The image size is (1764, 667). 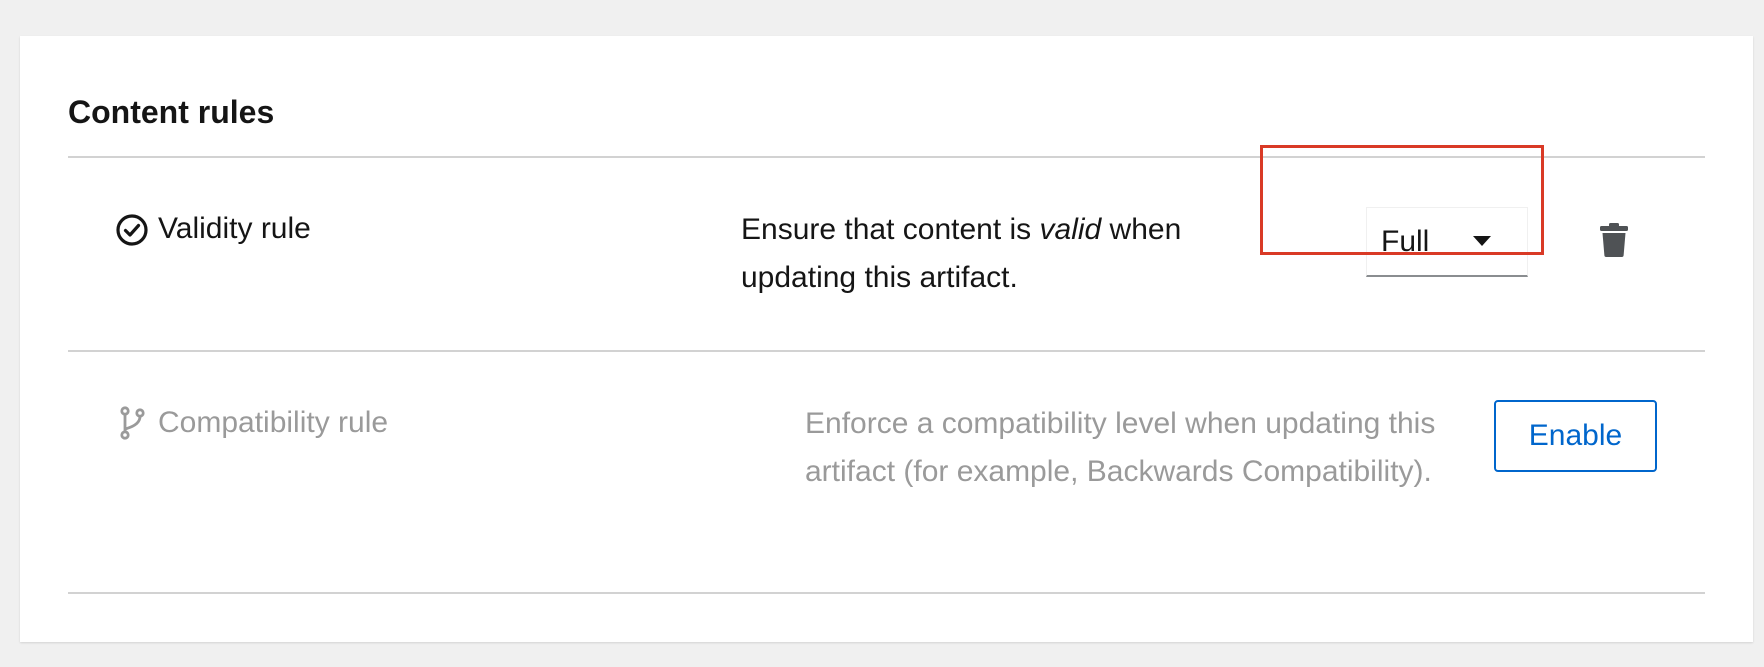 I want to click on row-divider, so click(x=886, y=351).